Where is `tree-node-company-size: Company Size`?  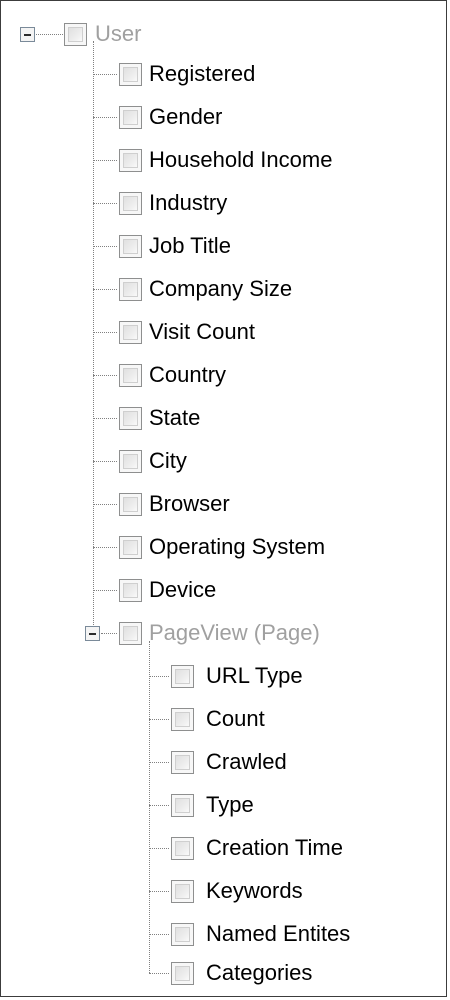
tree-node-company-size: Company Size is located at coordinates (220, 289).